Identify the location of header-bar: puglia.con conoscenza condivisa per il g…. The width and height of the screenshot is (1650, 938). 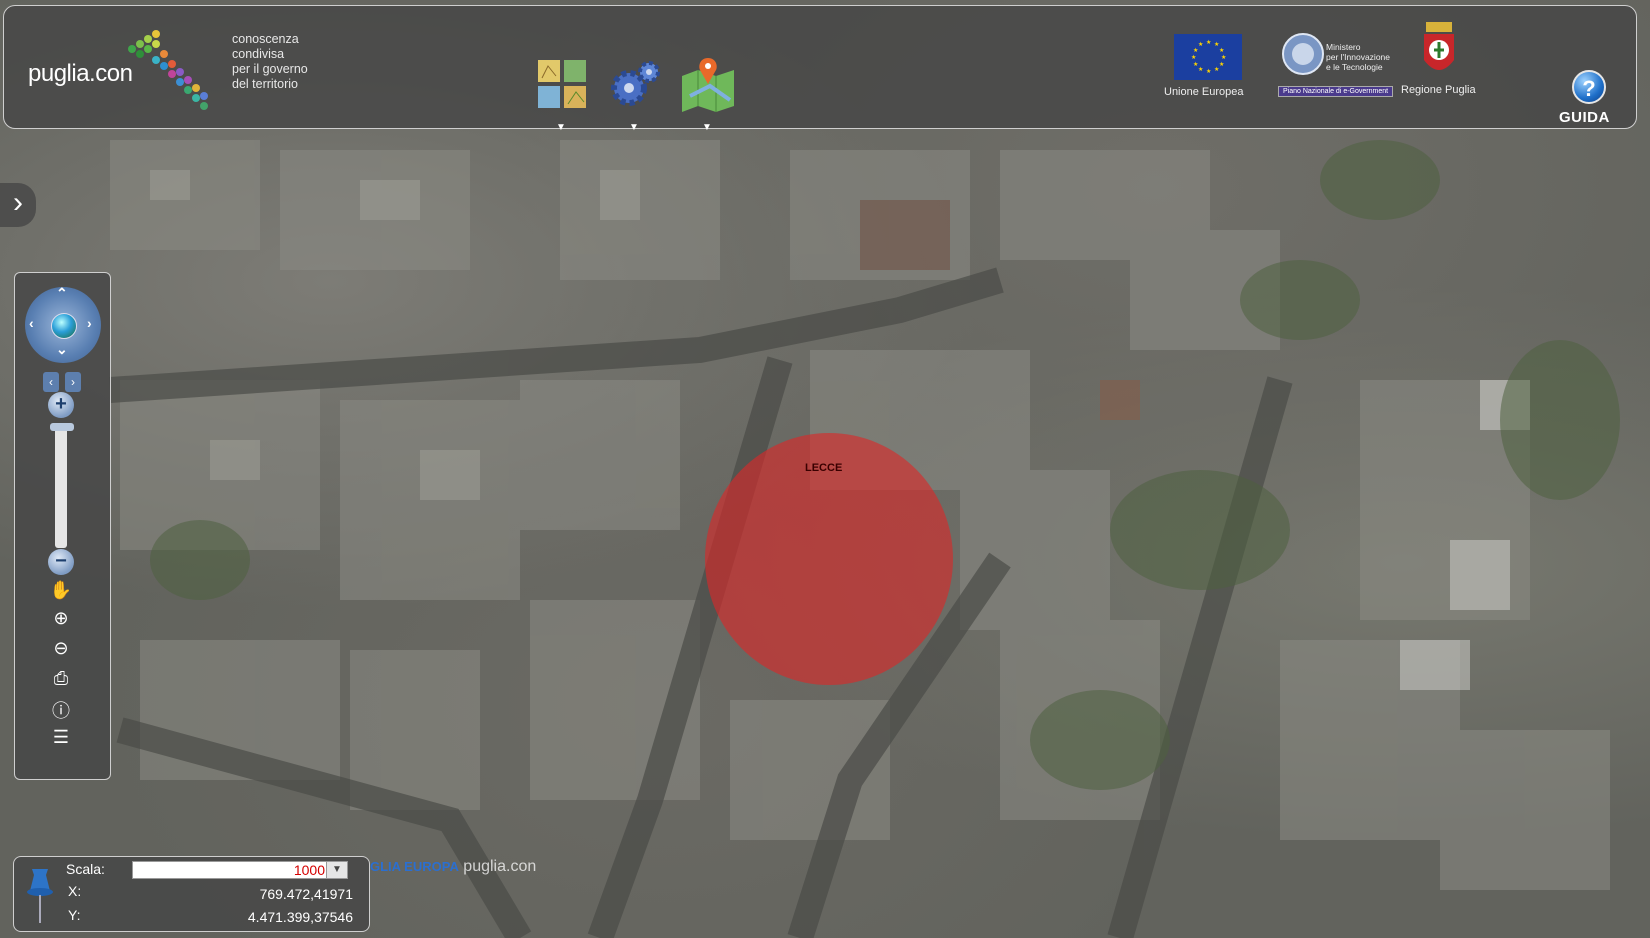
(820, 69).